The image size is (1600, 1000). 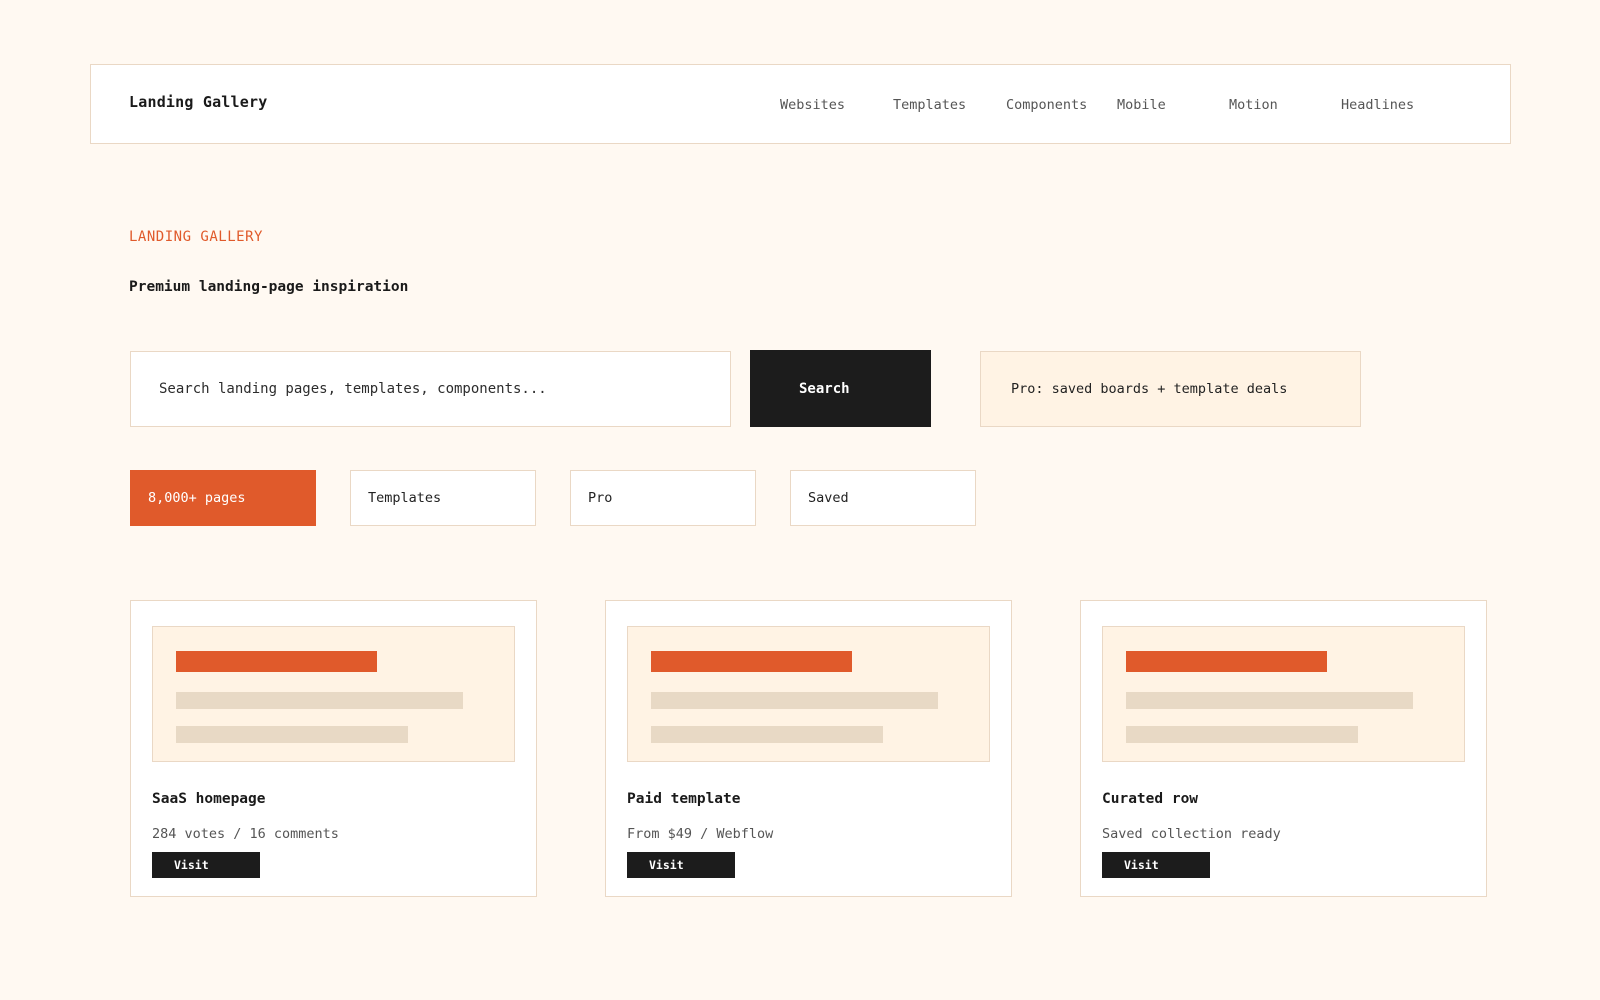 What do you see at coordinates (700, 834) in the screenshot?
I see `card-meta: From $49 / Webflow` at bounding box center [700, 834].